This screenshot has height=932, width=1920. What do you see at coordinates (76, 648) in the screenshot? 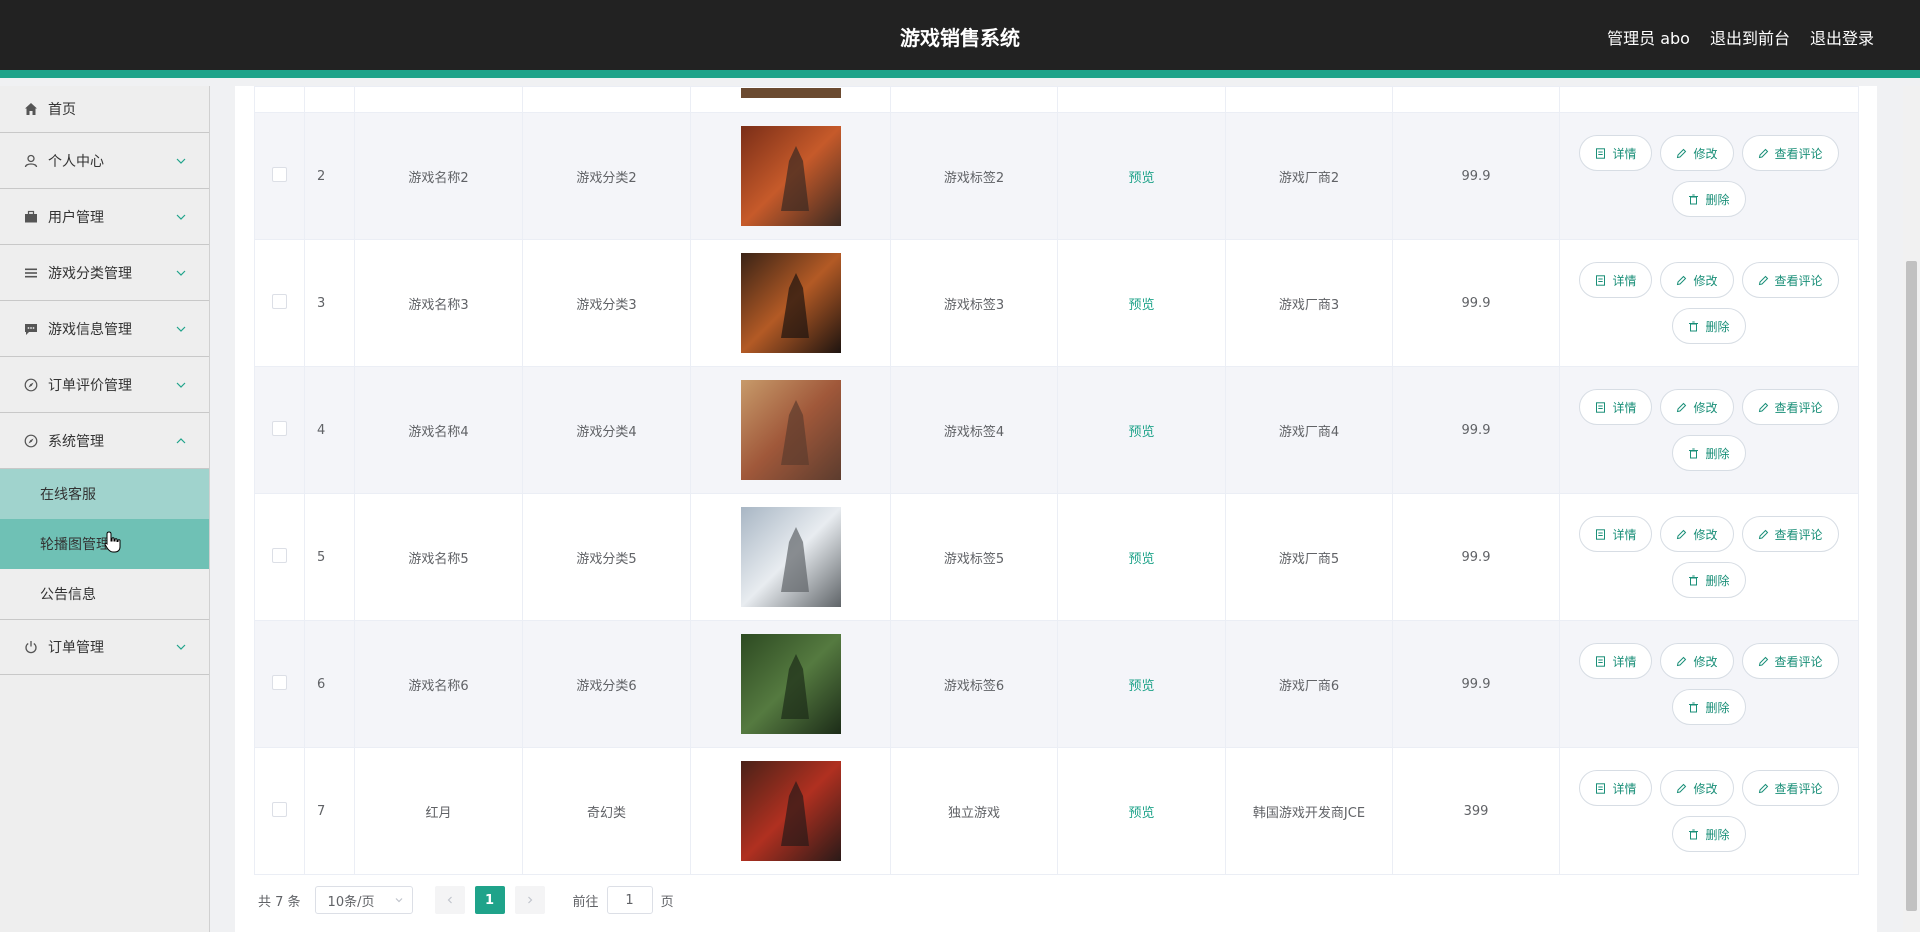
I see `sidebar-item-label: 订单管理` at bounding box center [76, 648].